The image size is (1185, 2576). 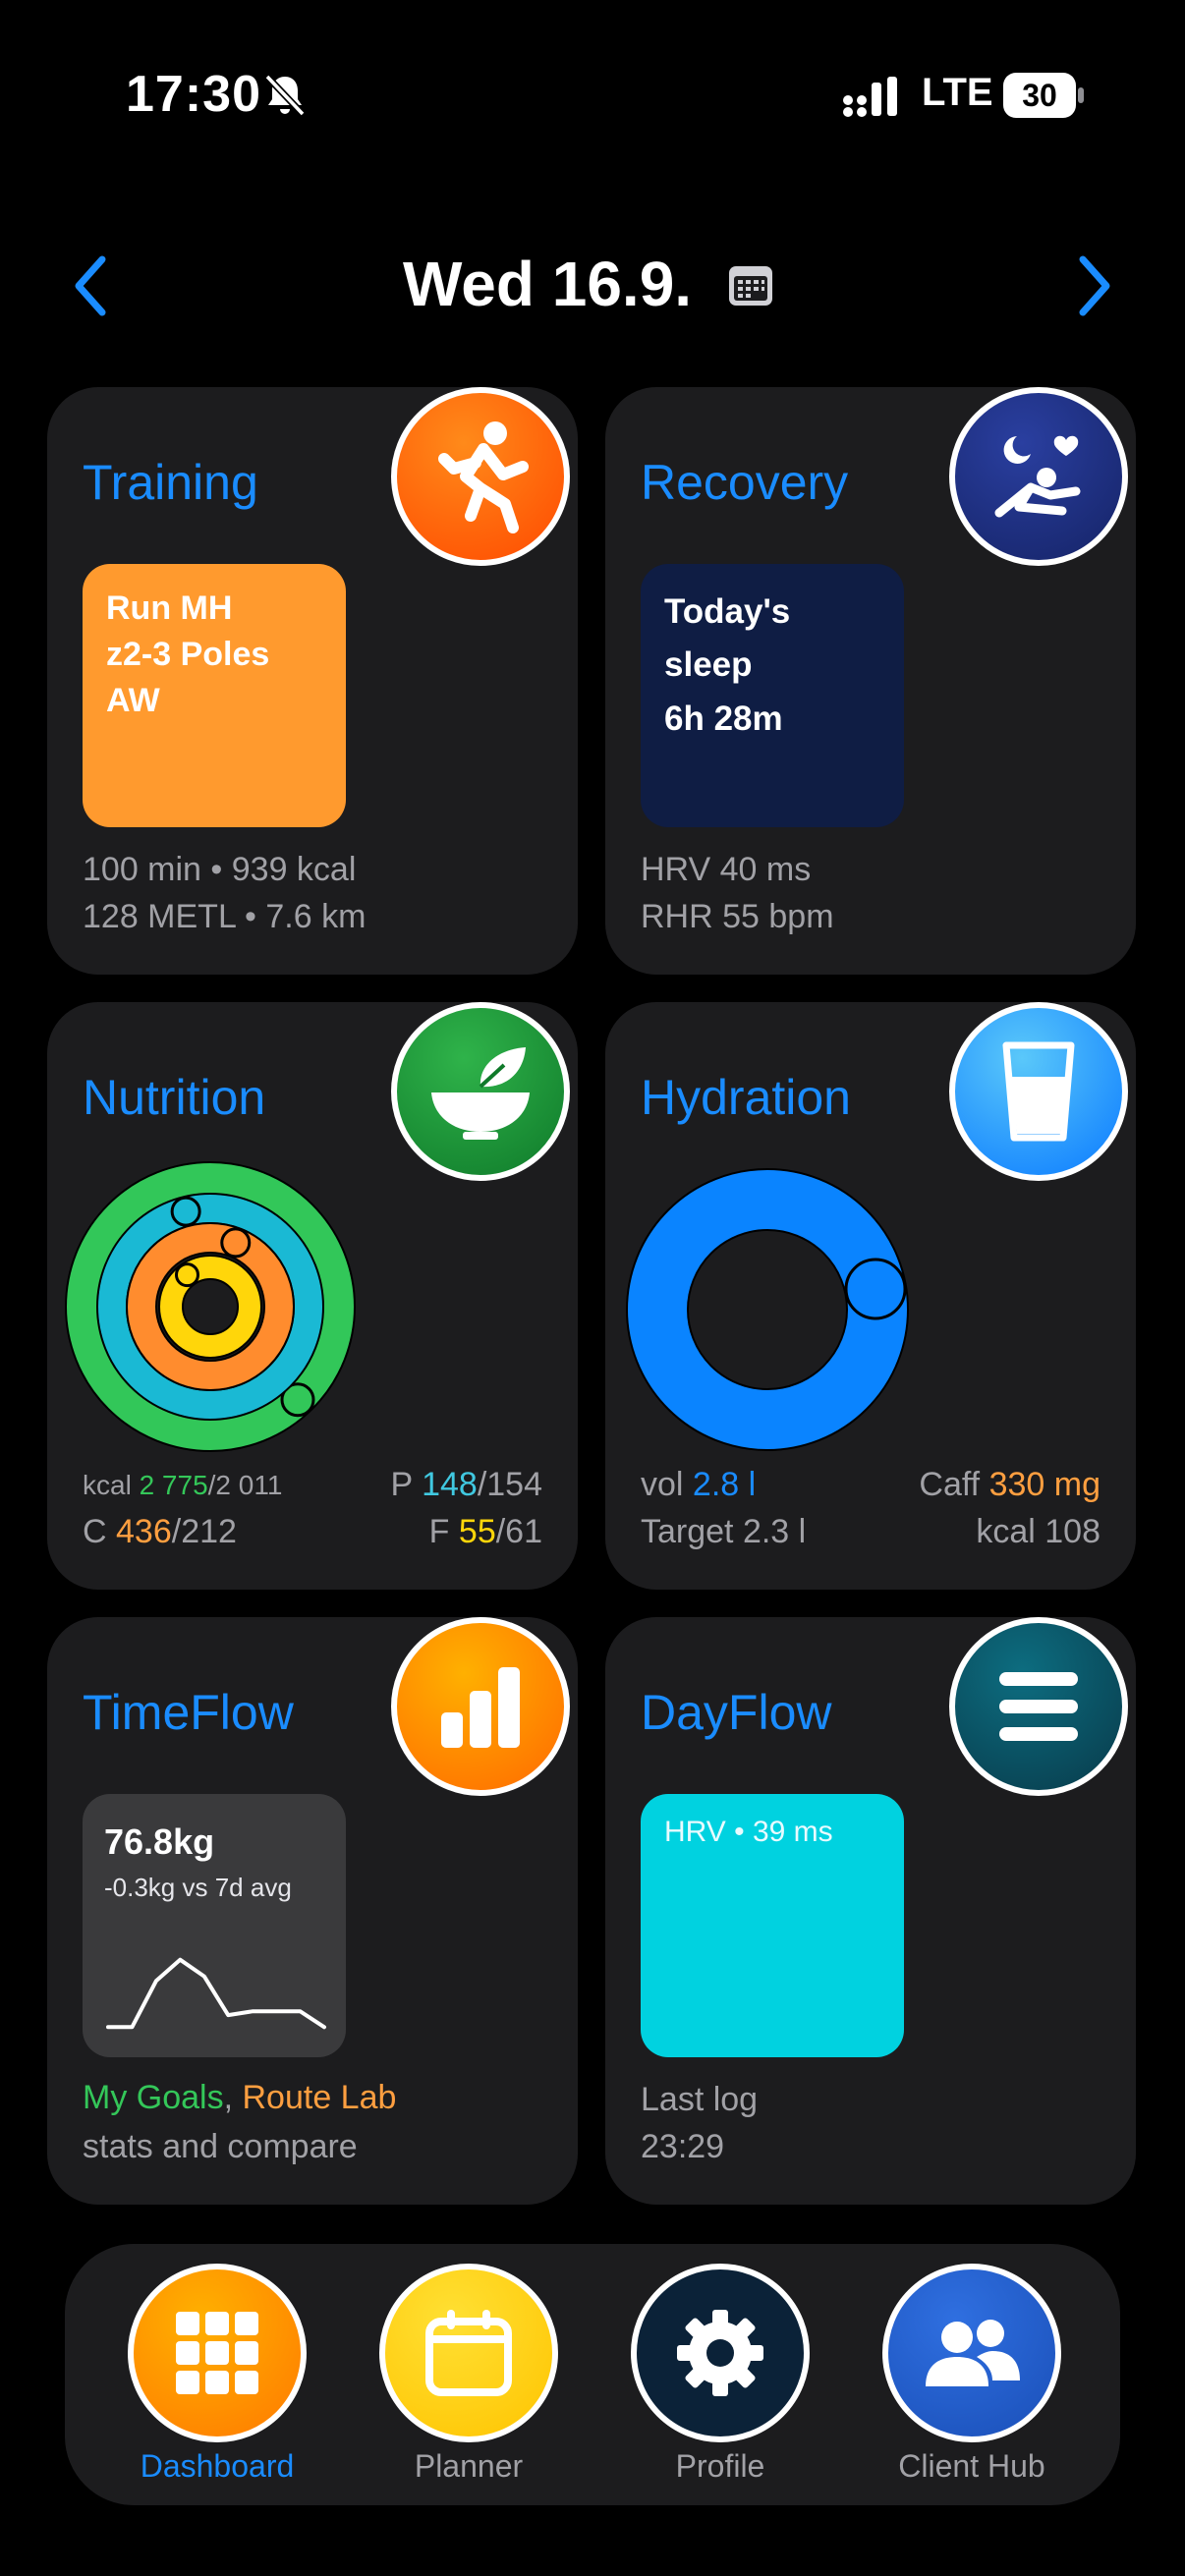 I want to click on carbs-target: /212, so click(x=204, y=1531).